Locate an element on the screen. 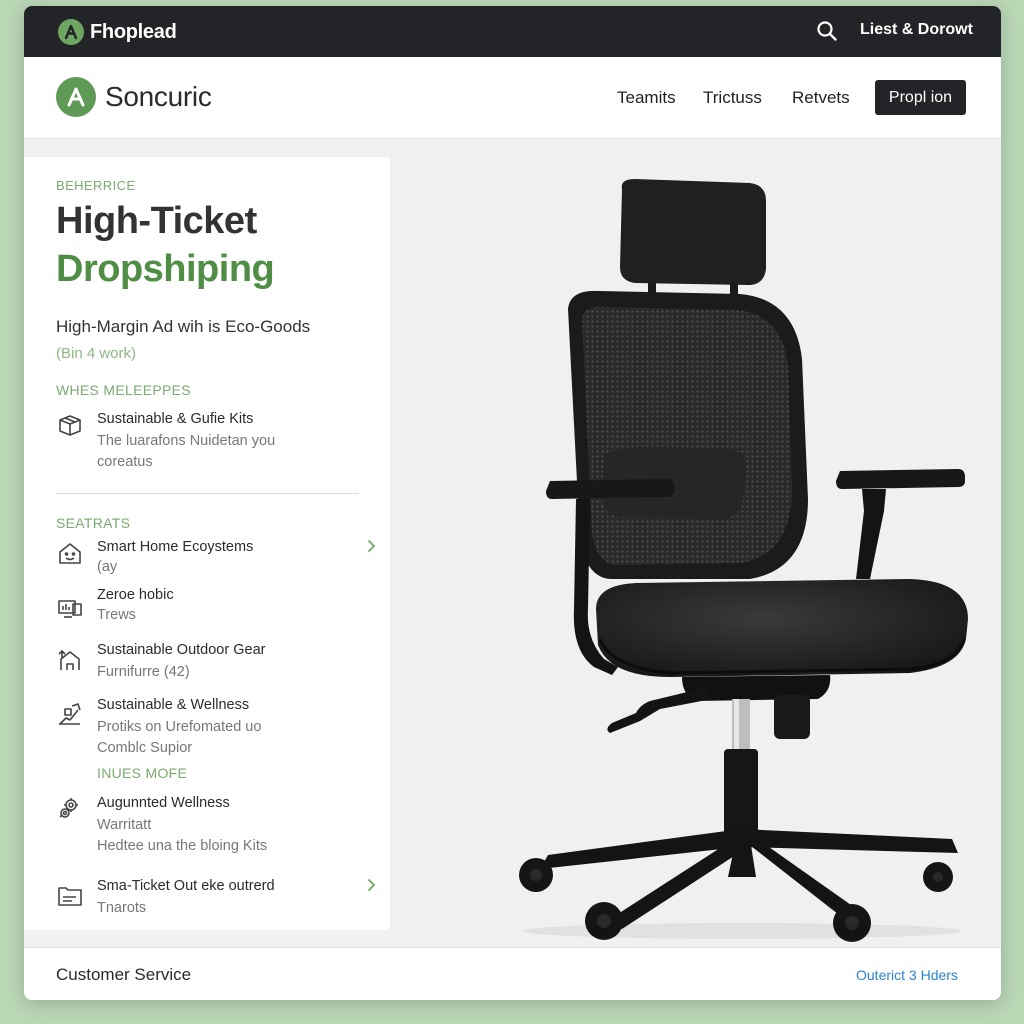  account-link: Liest & Dorowt is located at coordinates (916, 30).